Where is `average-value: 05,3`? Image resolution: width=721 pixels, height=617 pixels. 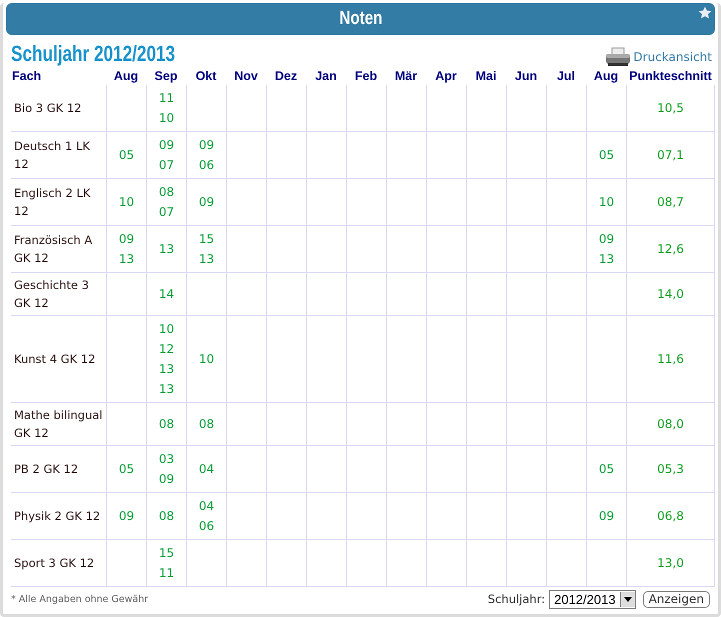
average-value: 05,3 is located at coordinates (670, 469).